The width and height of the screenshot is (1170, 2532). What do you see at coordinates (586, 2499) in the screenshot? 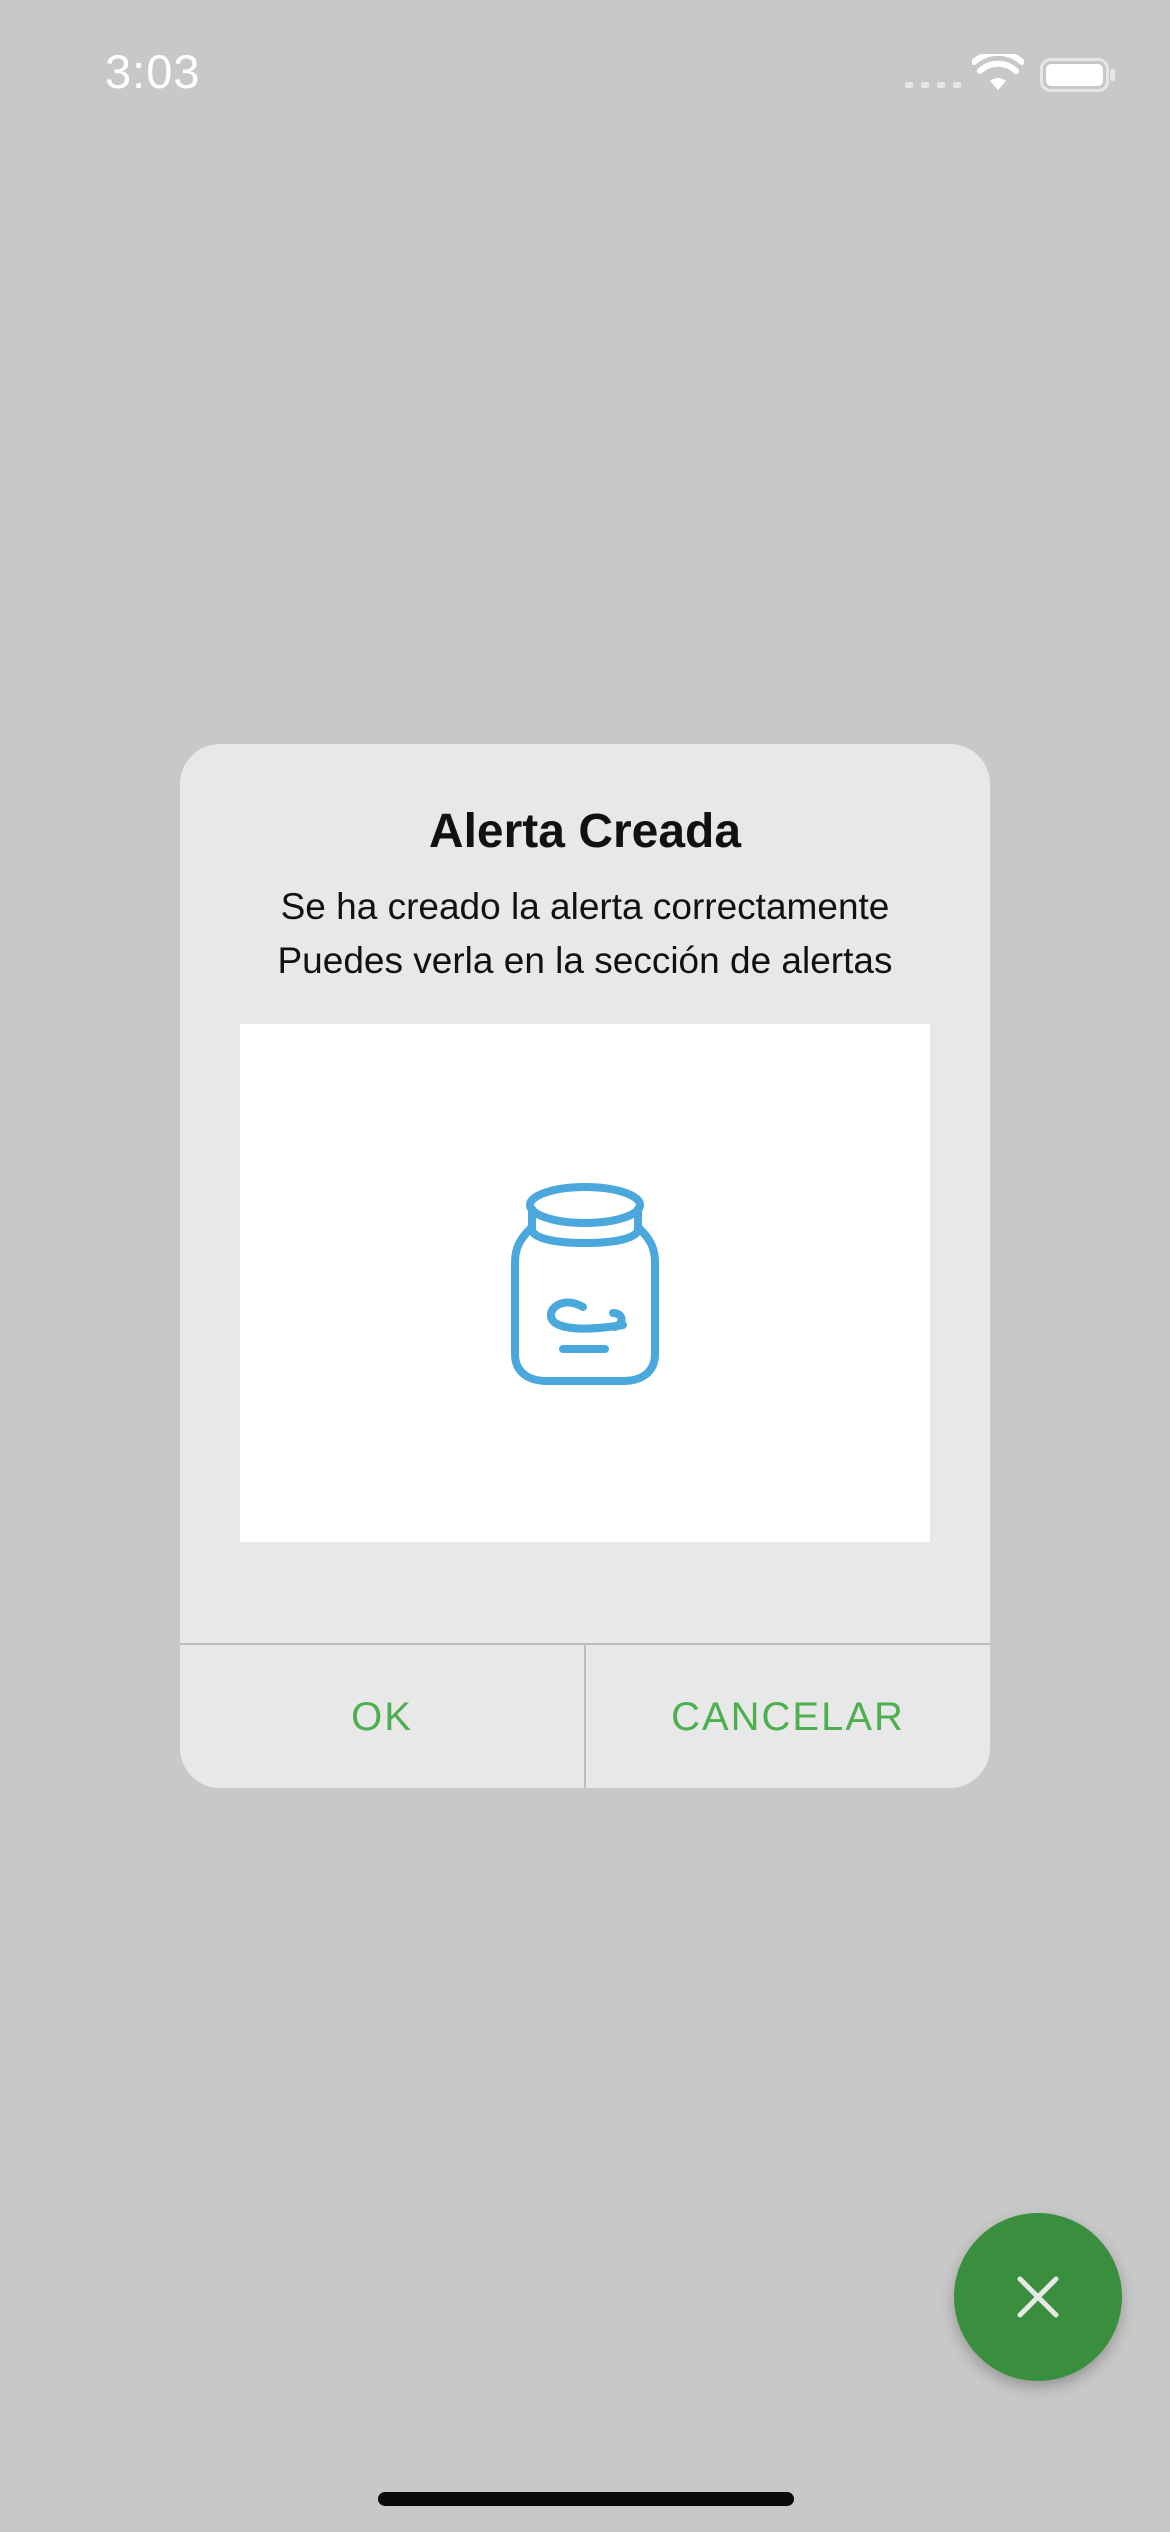
I see `home-indicator` at bounding box center [586, 2499].